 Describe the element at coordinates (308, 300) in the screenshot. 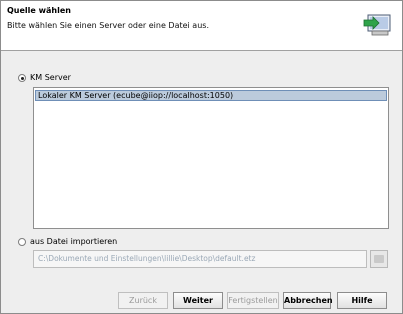

I see `cancel-button: Abbrechen` at that location.